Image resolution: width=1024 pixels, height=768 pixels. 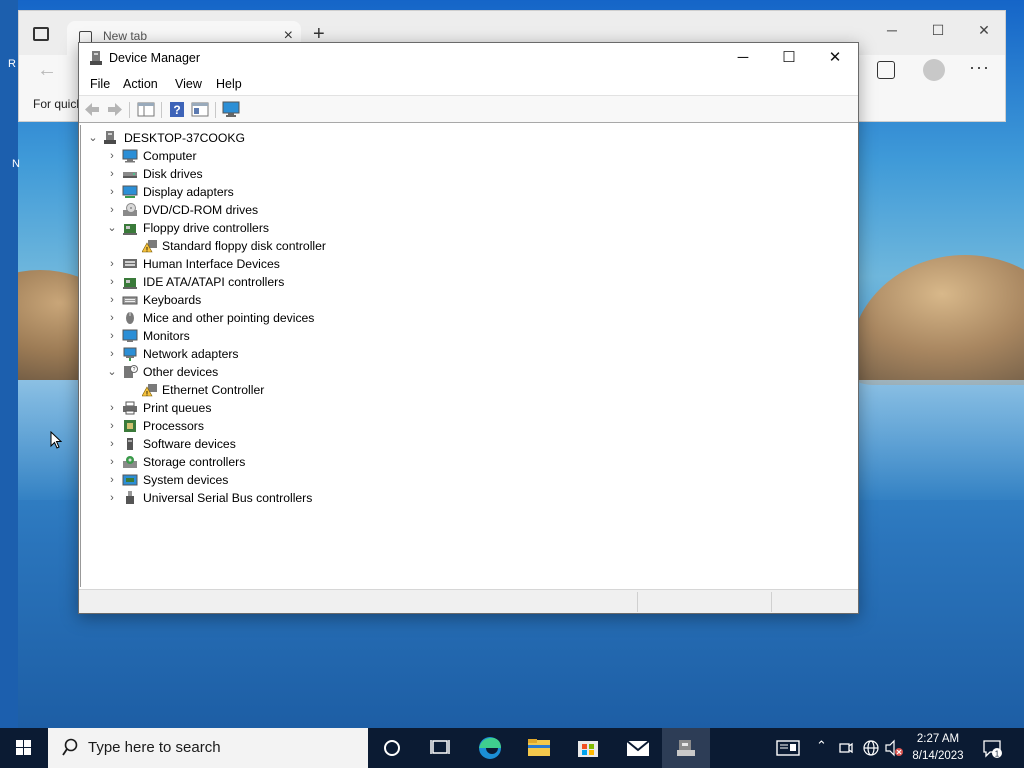 What do you see at coordinates (214, 282) in the screenshot?
I see `category-label: IDE ATA/ATAPI controllers` at bounding box center [214, 282].